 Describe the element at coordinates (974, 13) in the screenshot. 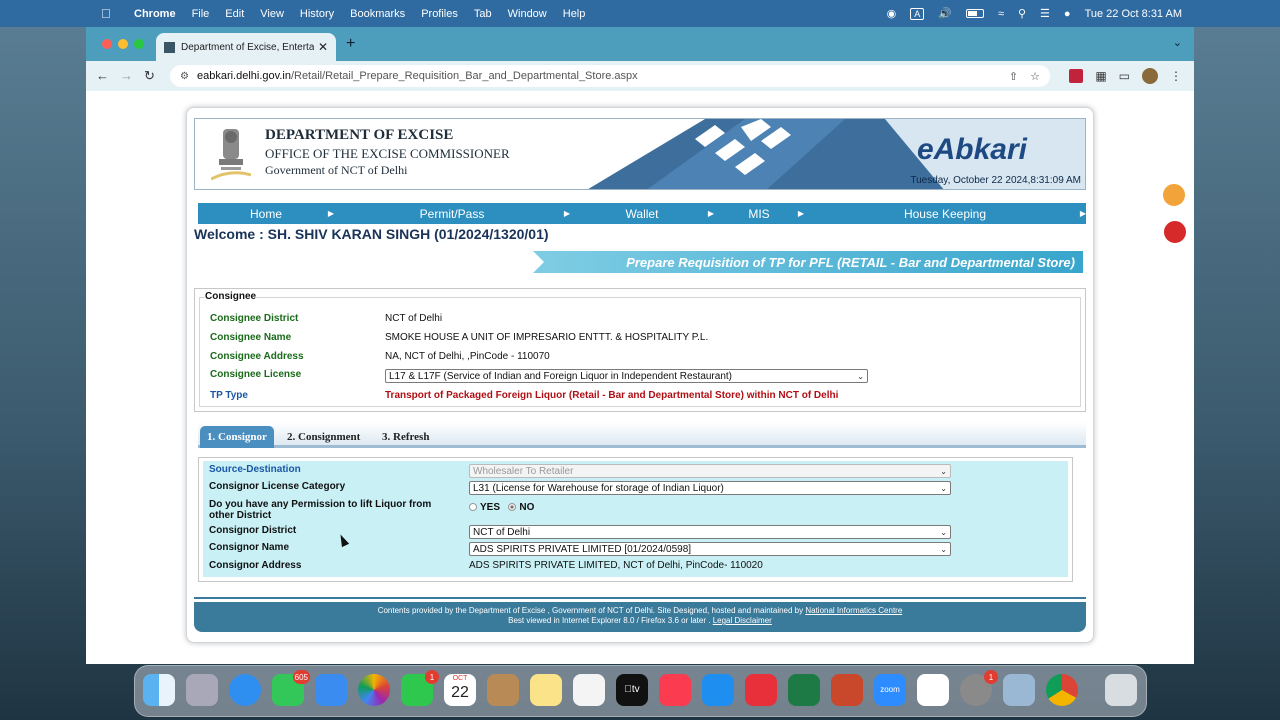

I see `battery-icon` at that location.